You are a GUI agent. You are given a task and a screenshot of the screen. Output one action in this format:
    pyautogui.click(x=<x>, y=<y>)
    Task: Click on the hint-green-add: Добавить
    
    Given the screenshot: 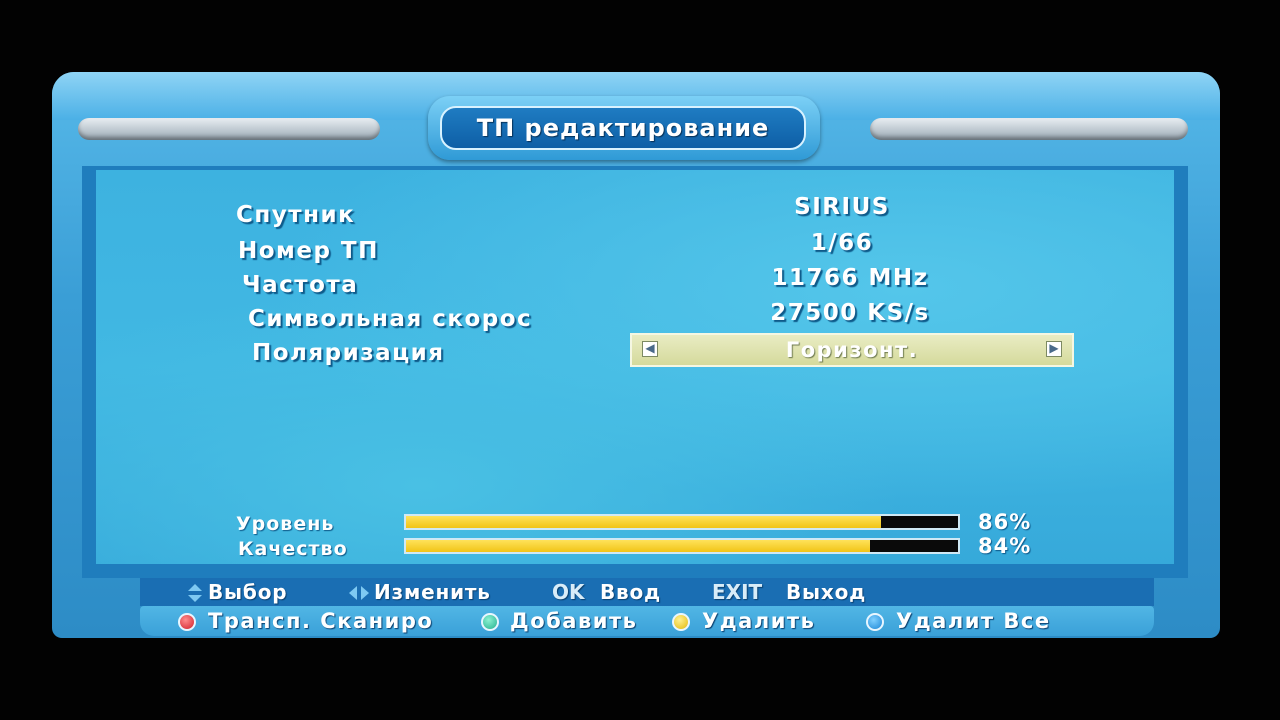 What is the action you would take?
    pyautogui.click(x=574, y=621)
    